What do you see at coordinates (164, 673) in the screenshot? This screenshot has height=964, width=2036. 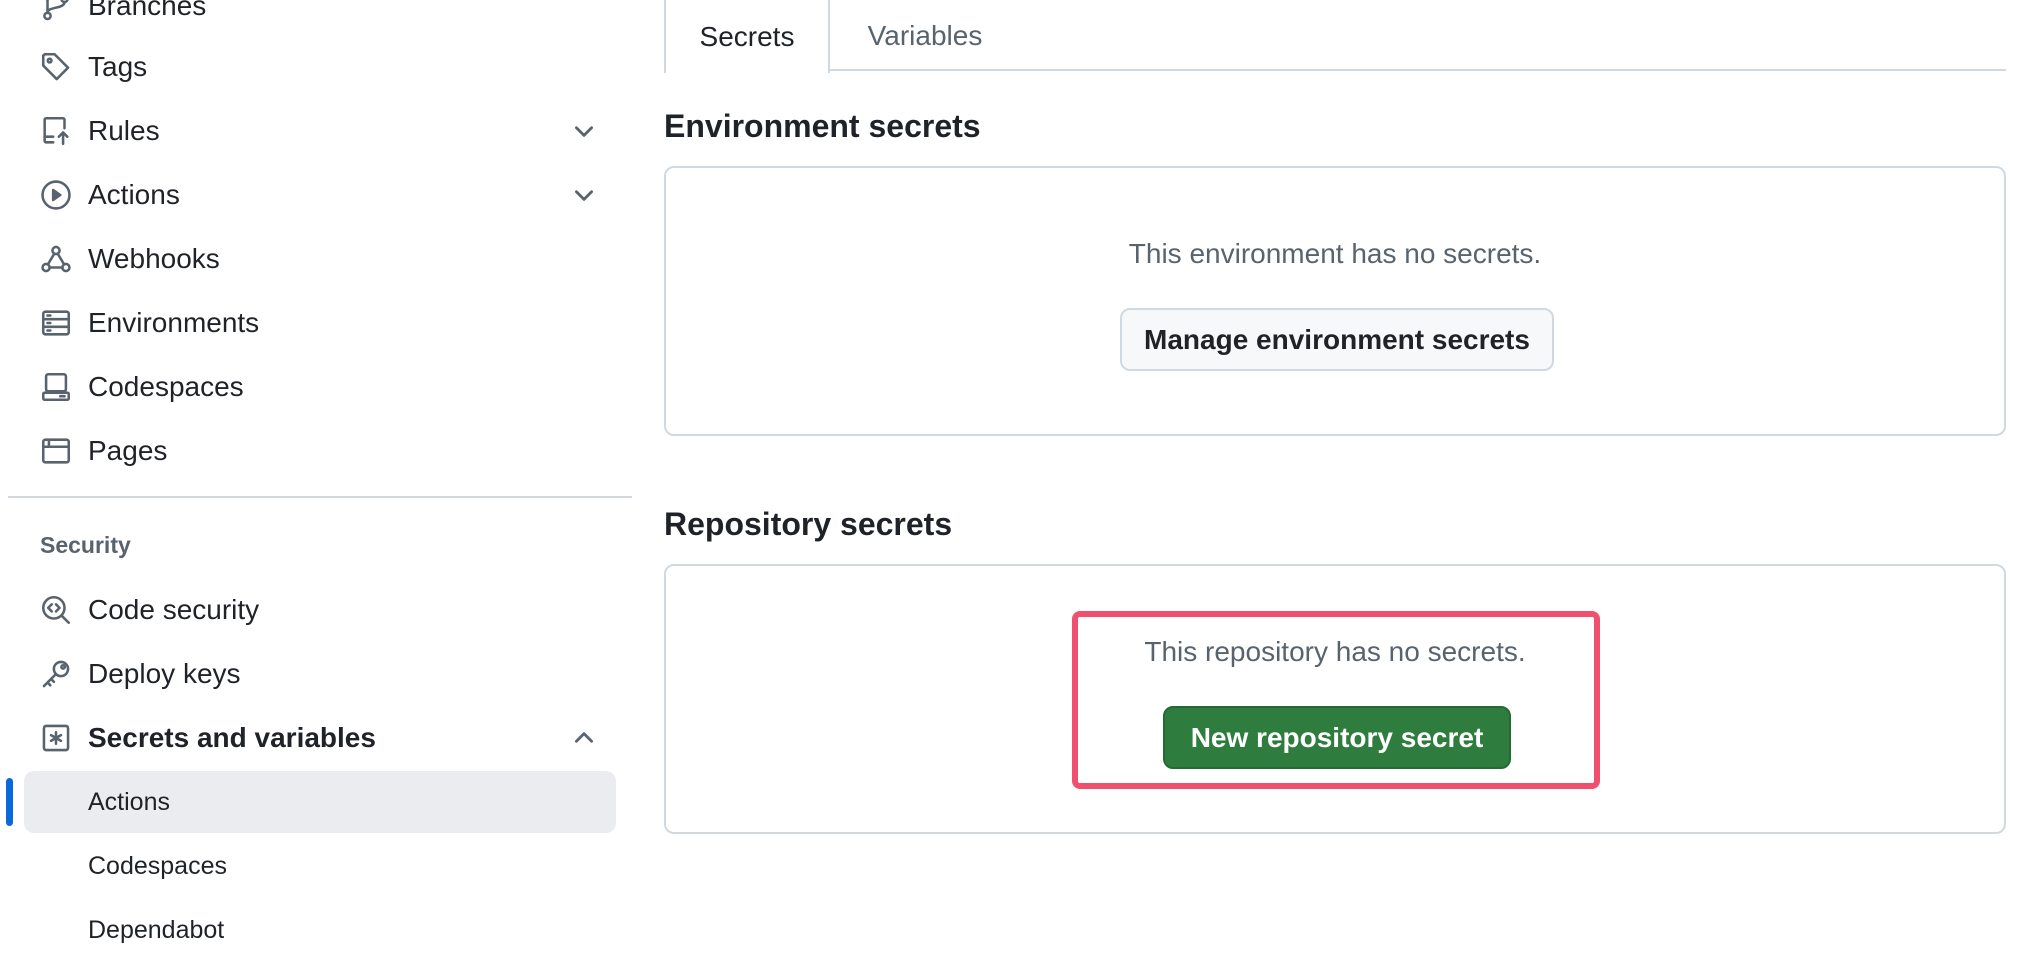 I see `sidebar-item-label: Deploy keys` at bounding box center [164, 673].